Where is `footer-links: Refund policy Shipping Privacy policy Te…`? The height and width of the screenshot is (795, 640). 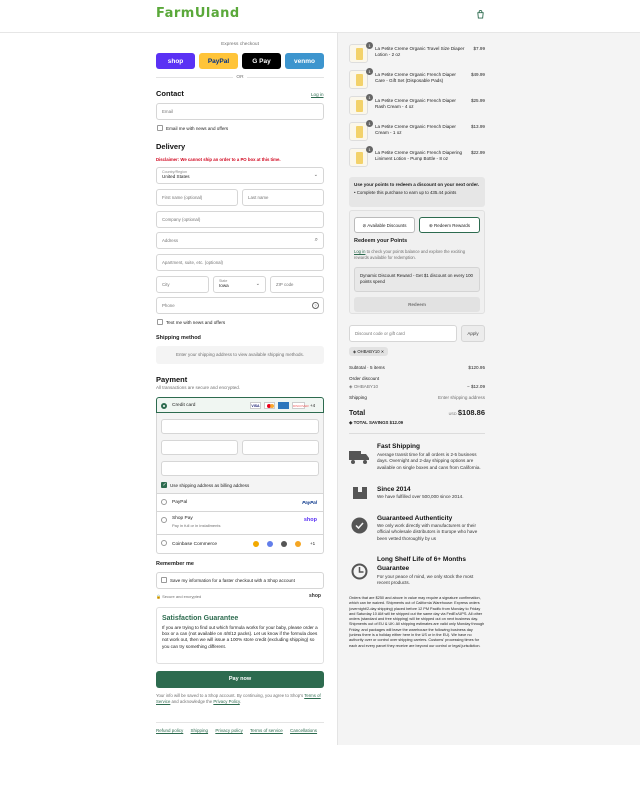 footer-links: Refund policy Shipping Privacy policy Te… is located at coordinates (239, 730).